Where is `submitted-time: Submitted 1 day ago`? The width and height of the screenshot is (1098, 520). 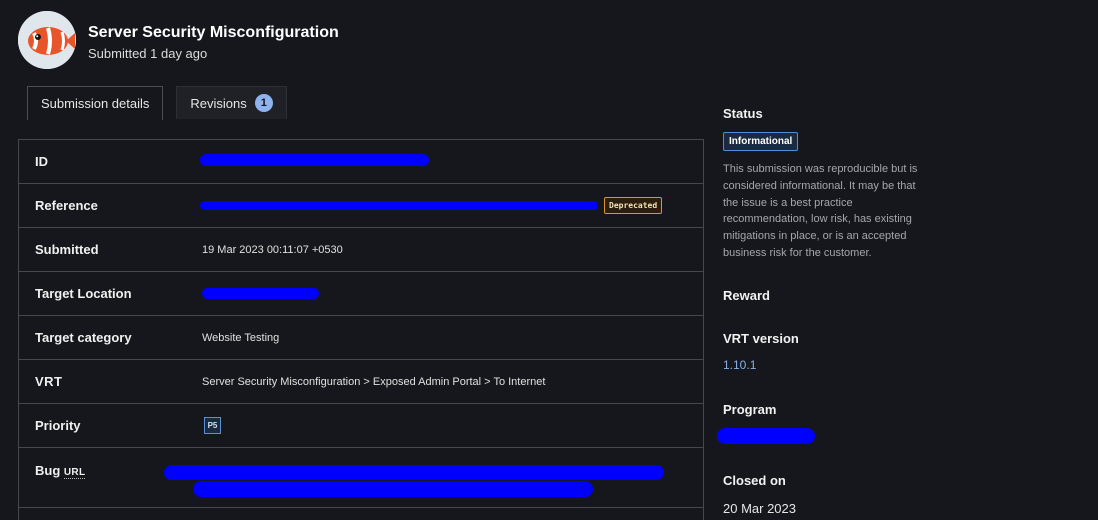
submitted-time: Submitted 1 day ago is located at coordinates (148, 53).